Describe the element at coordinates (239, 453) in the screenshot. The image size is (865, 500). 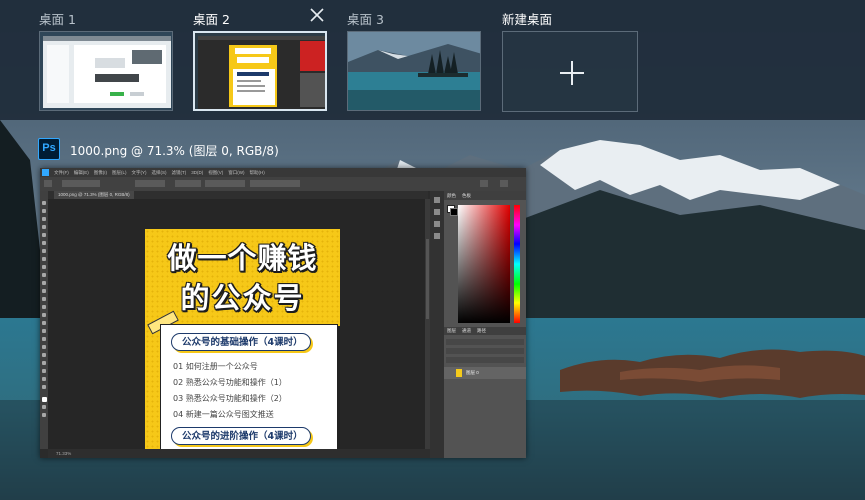
I see `ps-status-bar: 71.33%` at that location.